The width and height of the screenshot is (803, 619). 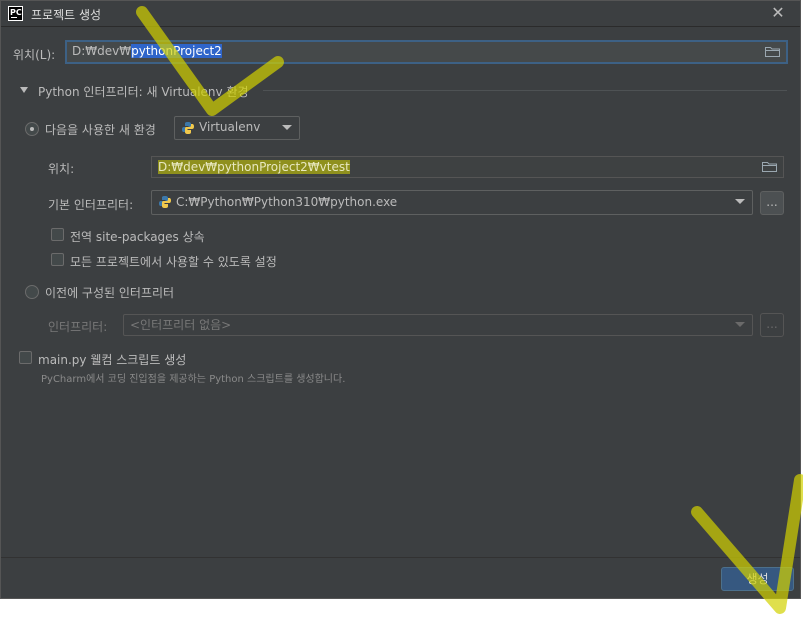 I want to click on location-path-prefix: D:₩dev₩, so click(x=102, y=51).